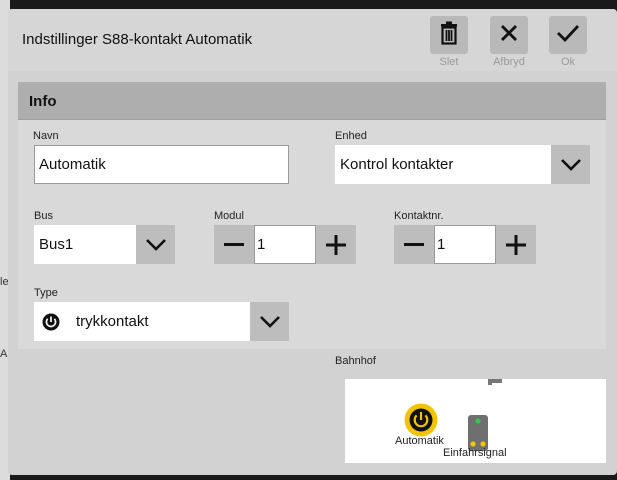 This screenshot has height=480, width=617. Describe the element at coordinates (161, 164) in the screenshot. I see `name-input: Automatik` at that location.